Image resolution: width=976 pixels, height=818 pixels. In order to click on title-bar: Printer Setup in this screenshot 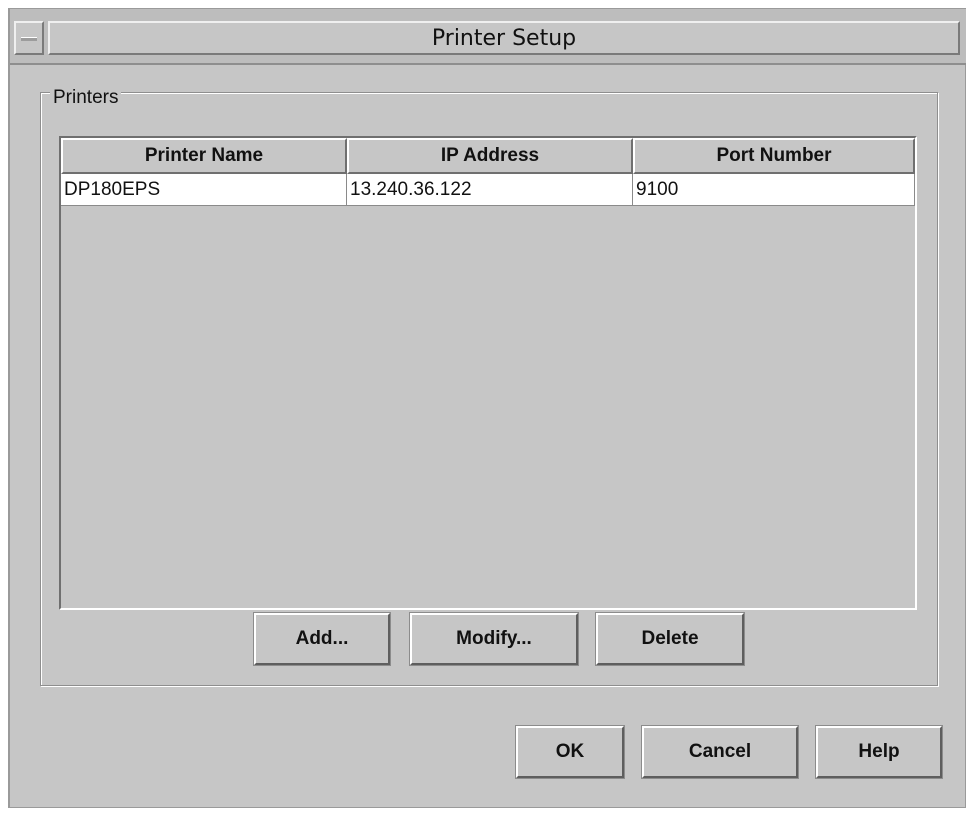, I will do `click(488, 37)`.